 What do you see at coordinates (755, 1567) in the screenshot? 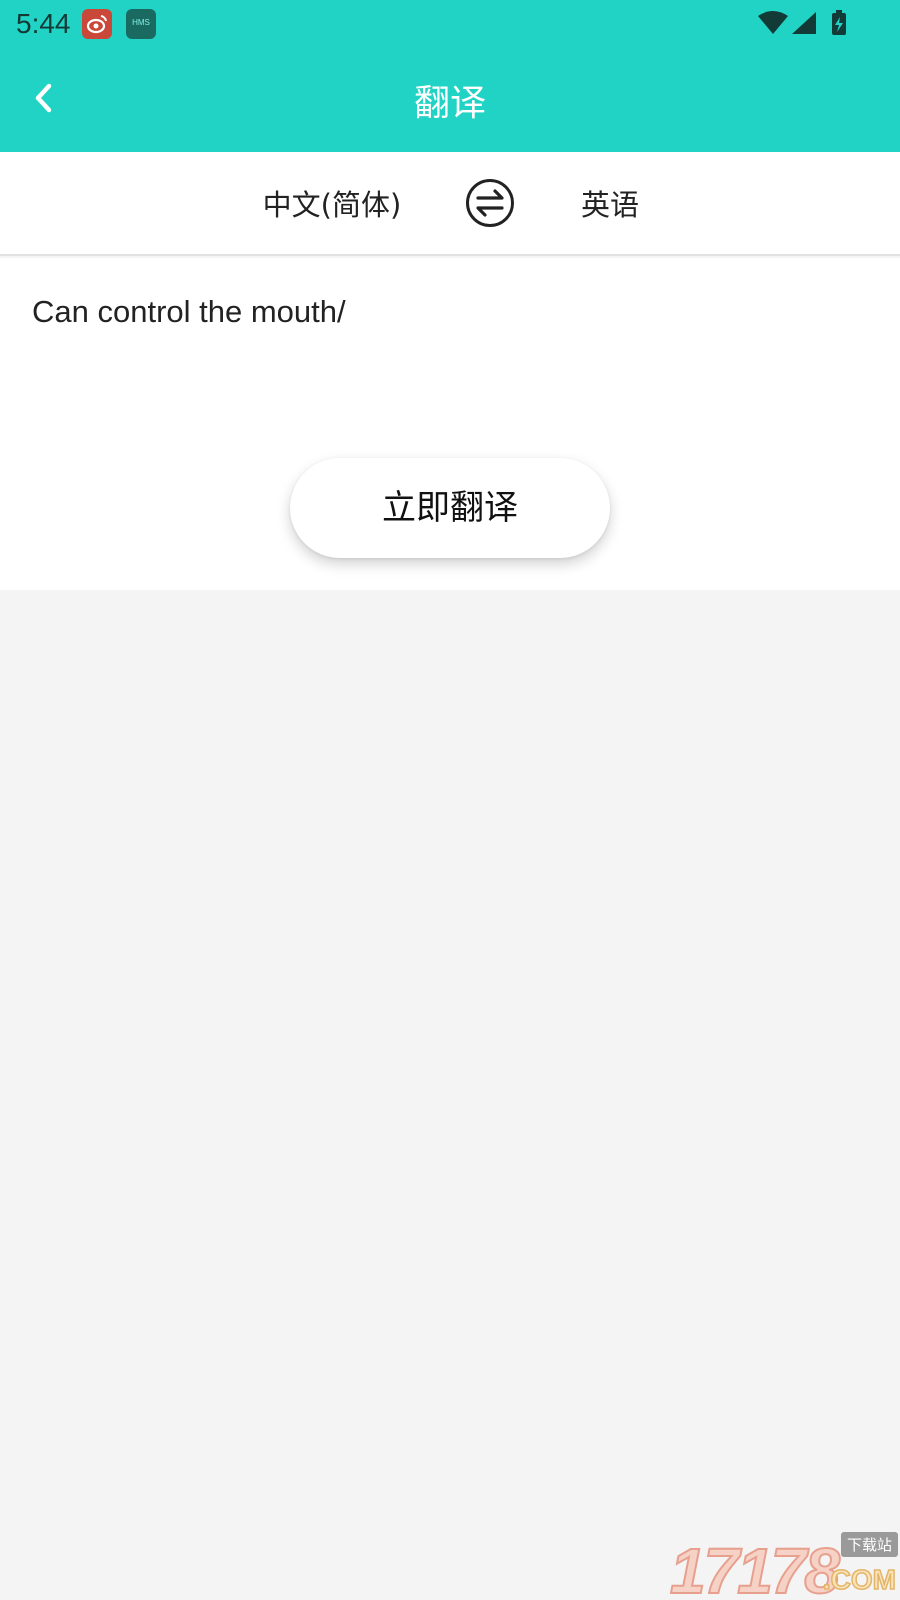
I see `watermark-digits: 17178` at bounding box center [755, 1567].